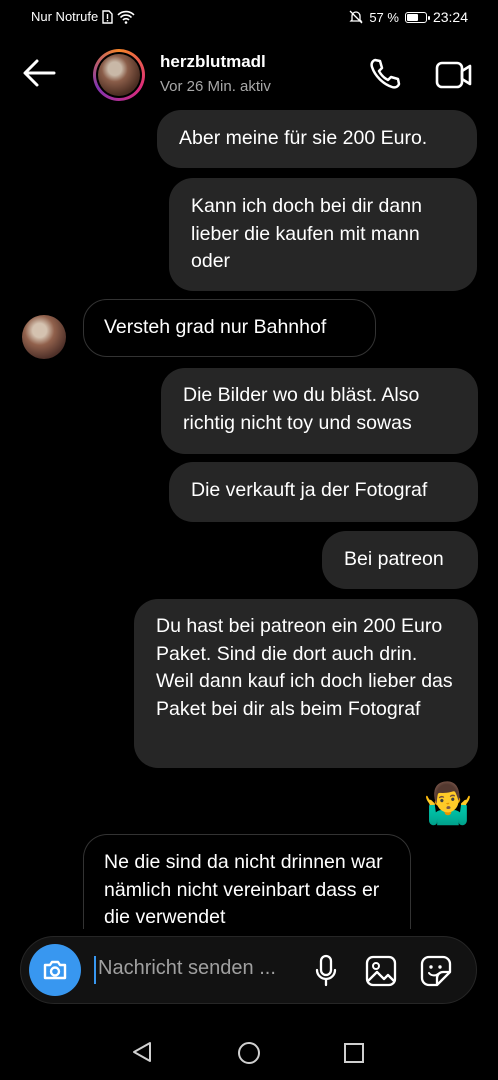  Describe the element at coordinates (39, 73) in the screenshot. I see `back-arrow-icon` at that location.